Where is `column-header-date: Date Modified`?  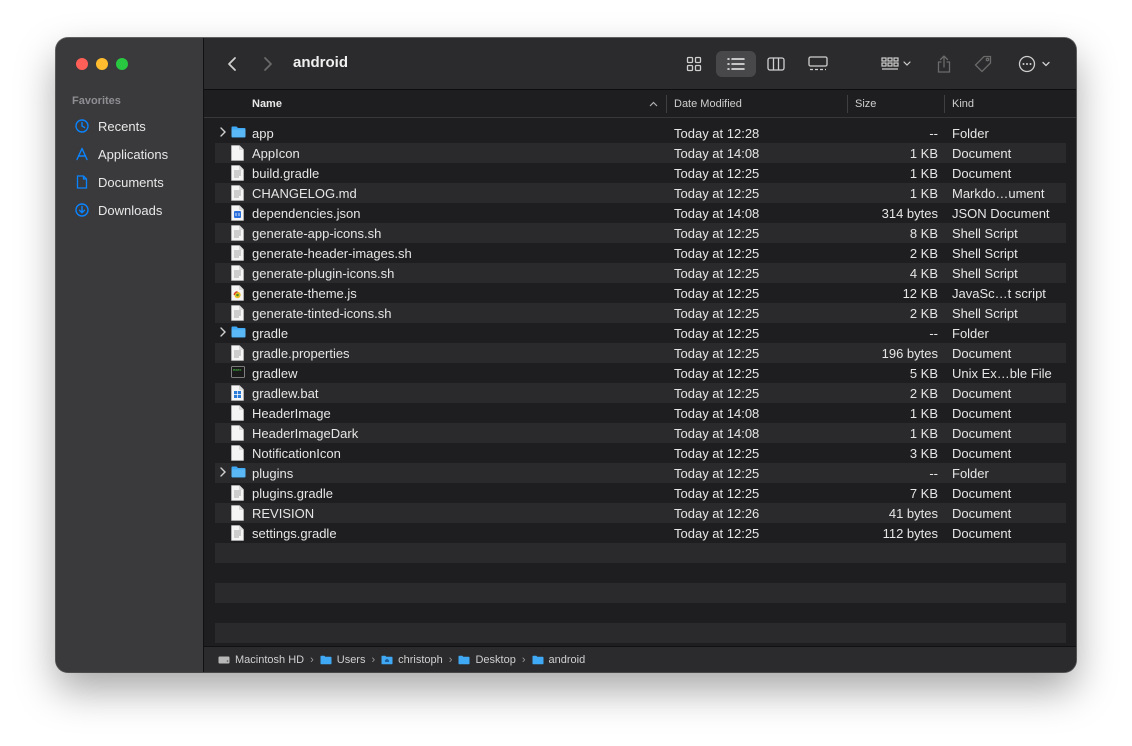 column-header-date: Date Modified is located at coordinates (708, 104).